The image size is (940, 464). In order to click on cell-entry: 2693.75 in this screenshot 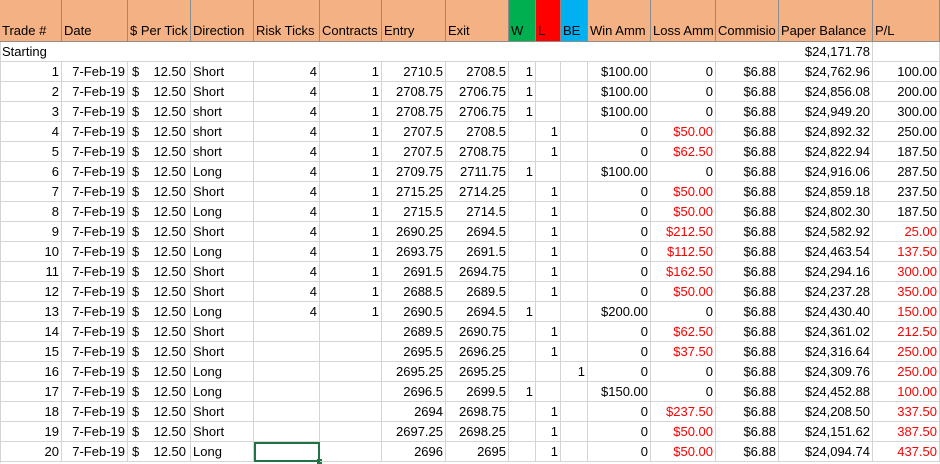, I will do `click(414, 252)`.